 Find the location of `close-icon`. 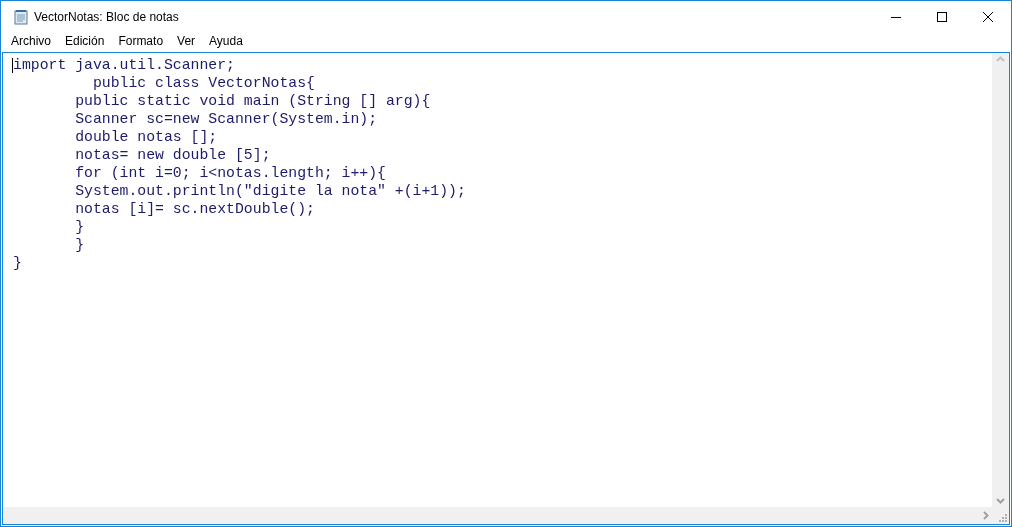

close-icon is located at coordinates (988, 16).